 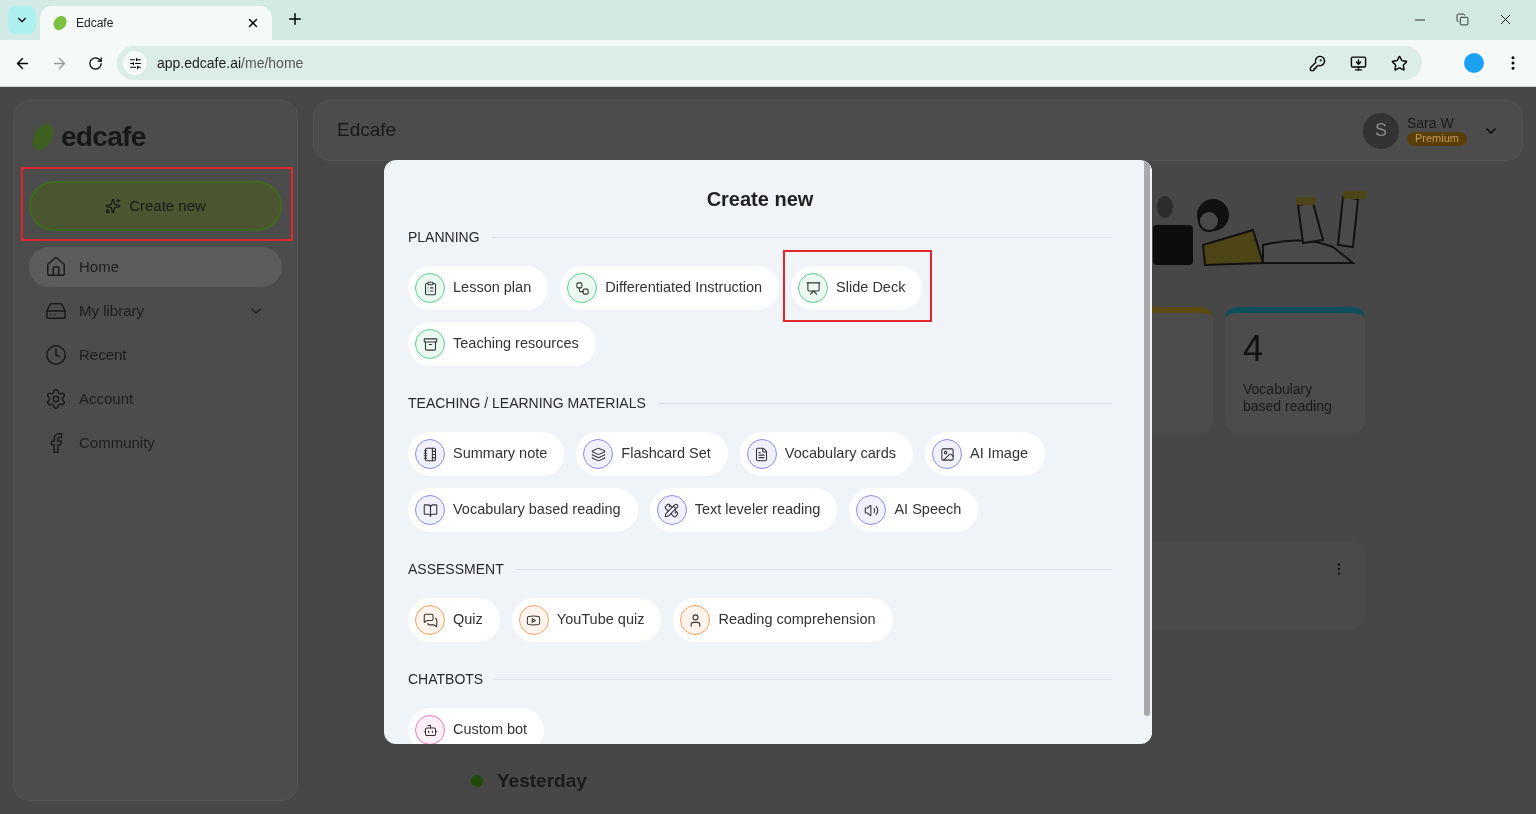 What do you see at coordinates (586, 620) in the screenshot?
I see `option-chip: YouTube quiz` at bounding box center [586, 620].